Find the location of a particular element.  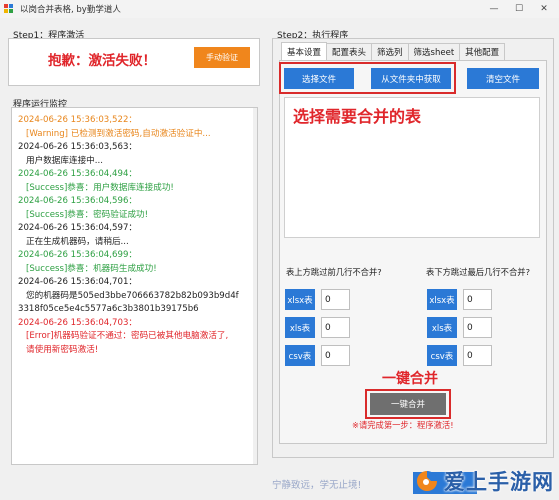

xlsx-skip-bottom-input: 0 is located at coordinates (477, 299).